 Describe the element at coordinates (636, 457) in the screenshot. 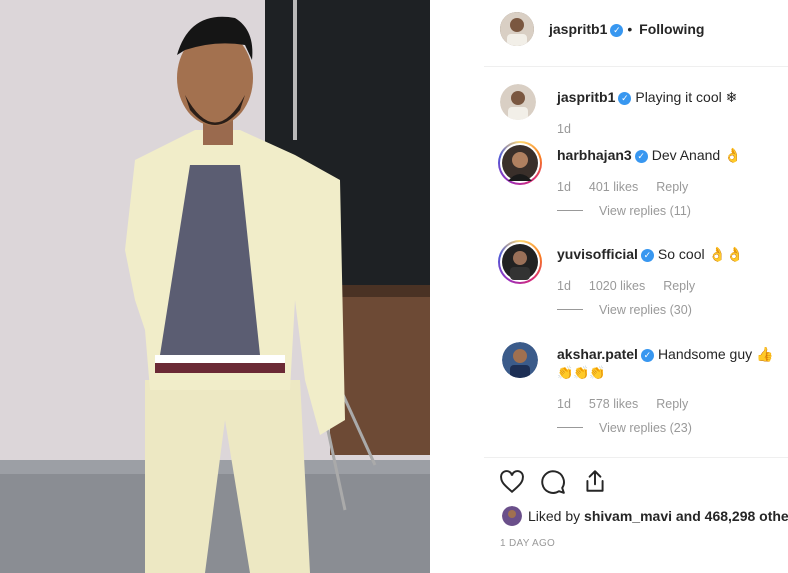

I see `actions-divider` at that location.